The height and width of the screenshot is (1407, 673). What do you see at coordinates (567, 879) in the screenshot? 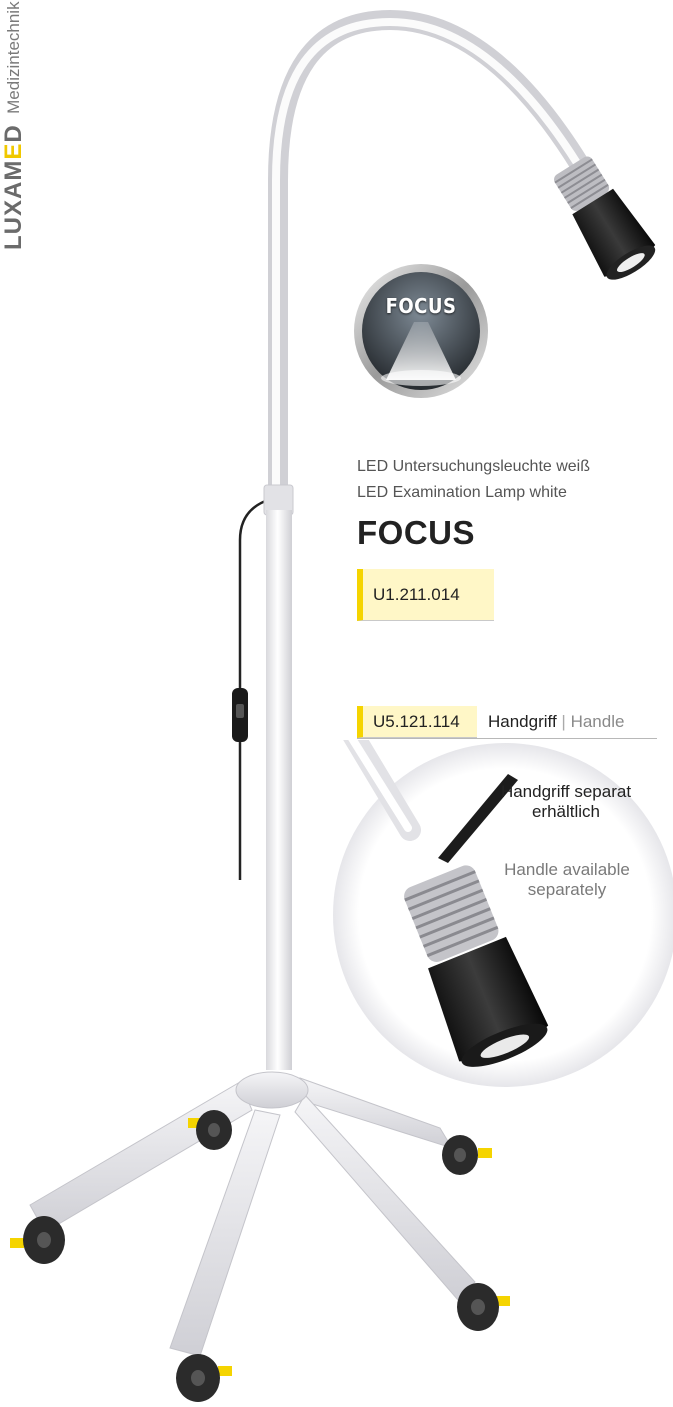
I see `handle-note-en: Handle available separately` at bounding box center [567, 879].